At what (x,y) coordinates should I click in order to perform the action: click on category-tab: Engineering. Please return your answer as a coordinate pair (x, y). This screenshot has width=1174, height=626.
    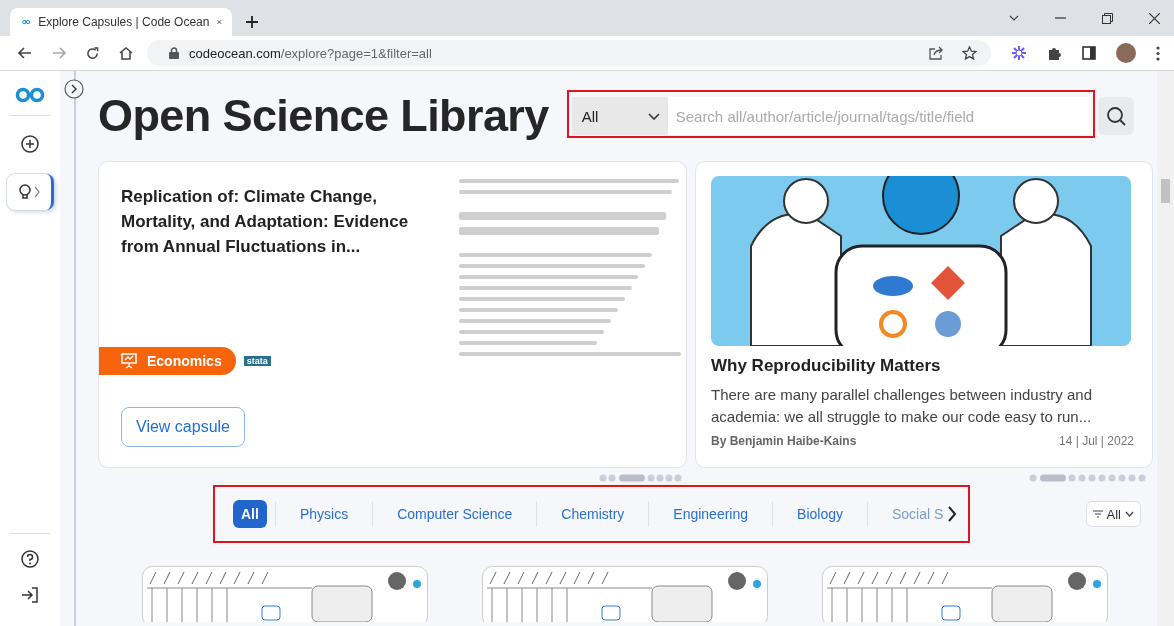
    Looking at the image, I should click on (711, 514).